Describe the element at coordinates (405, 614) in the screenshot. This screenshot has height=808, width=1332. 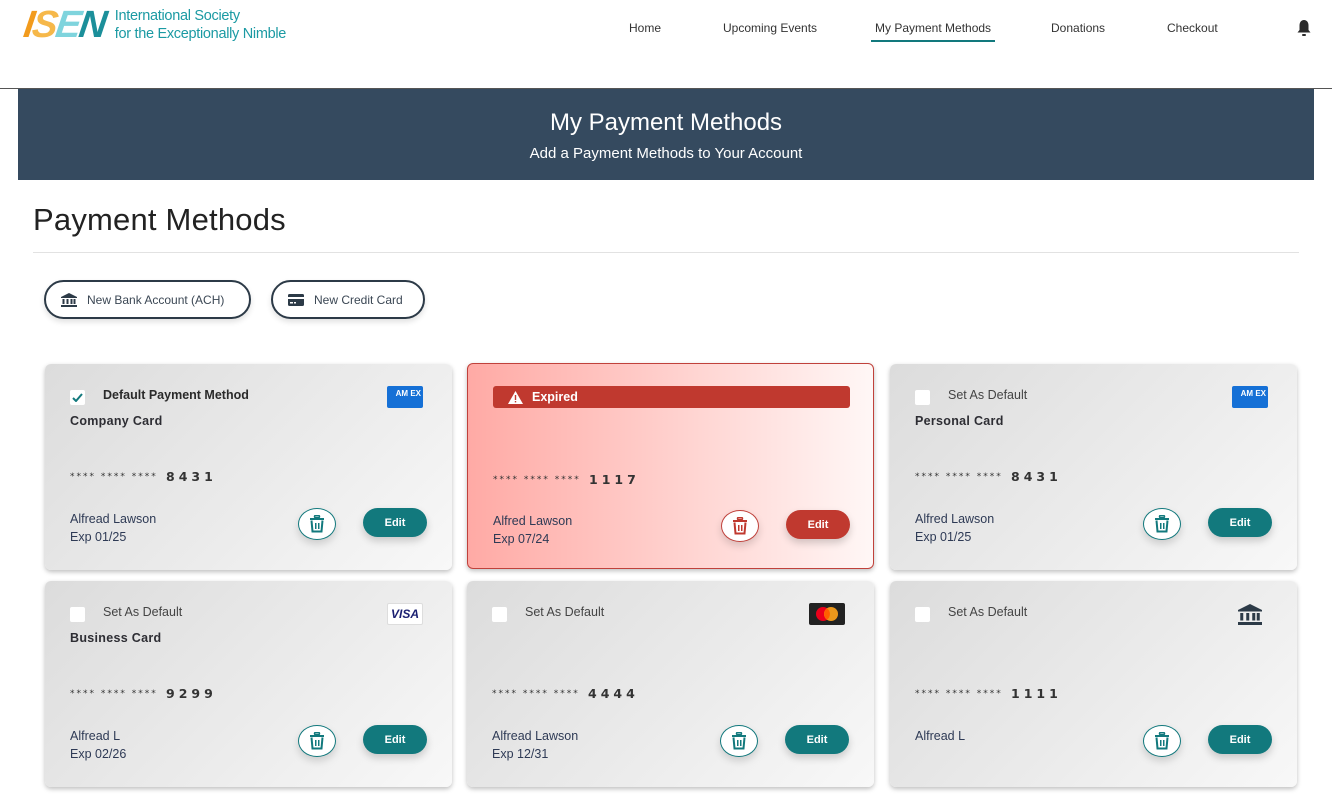
I see `visa-icon: VISA` at that location.